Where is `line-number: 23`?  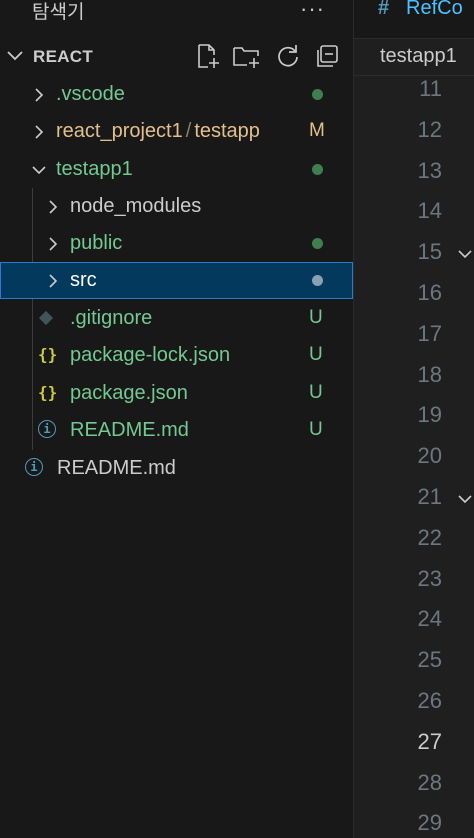
line-number: 23 is located at coordinates (429, 578).